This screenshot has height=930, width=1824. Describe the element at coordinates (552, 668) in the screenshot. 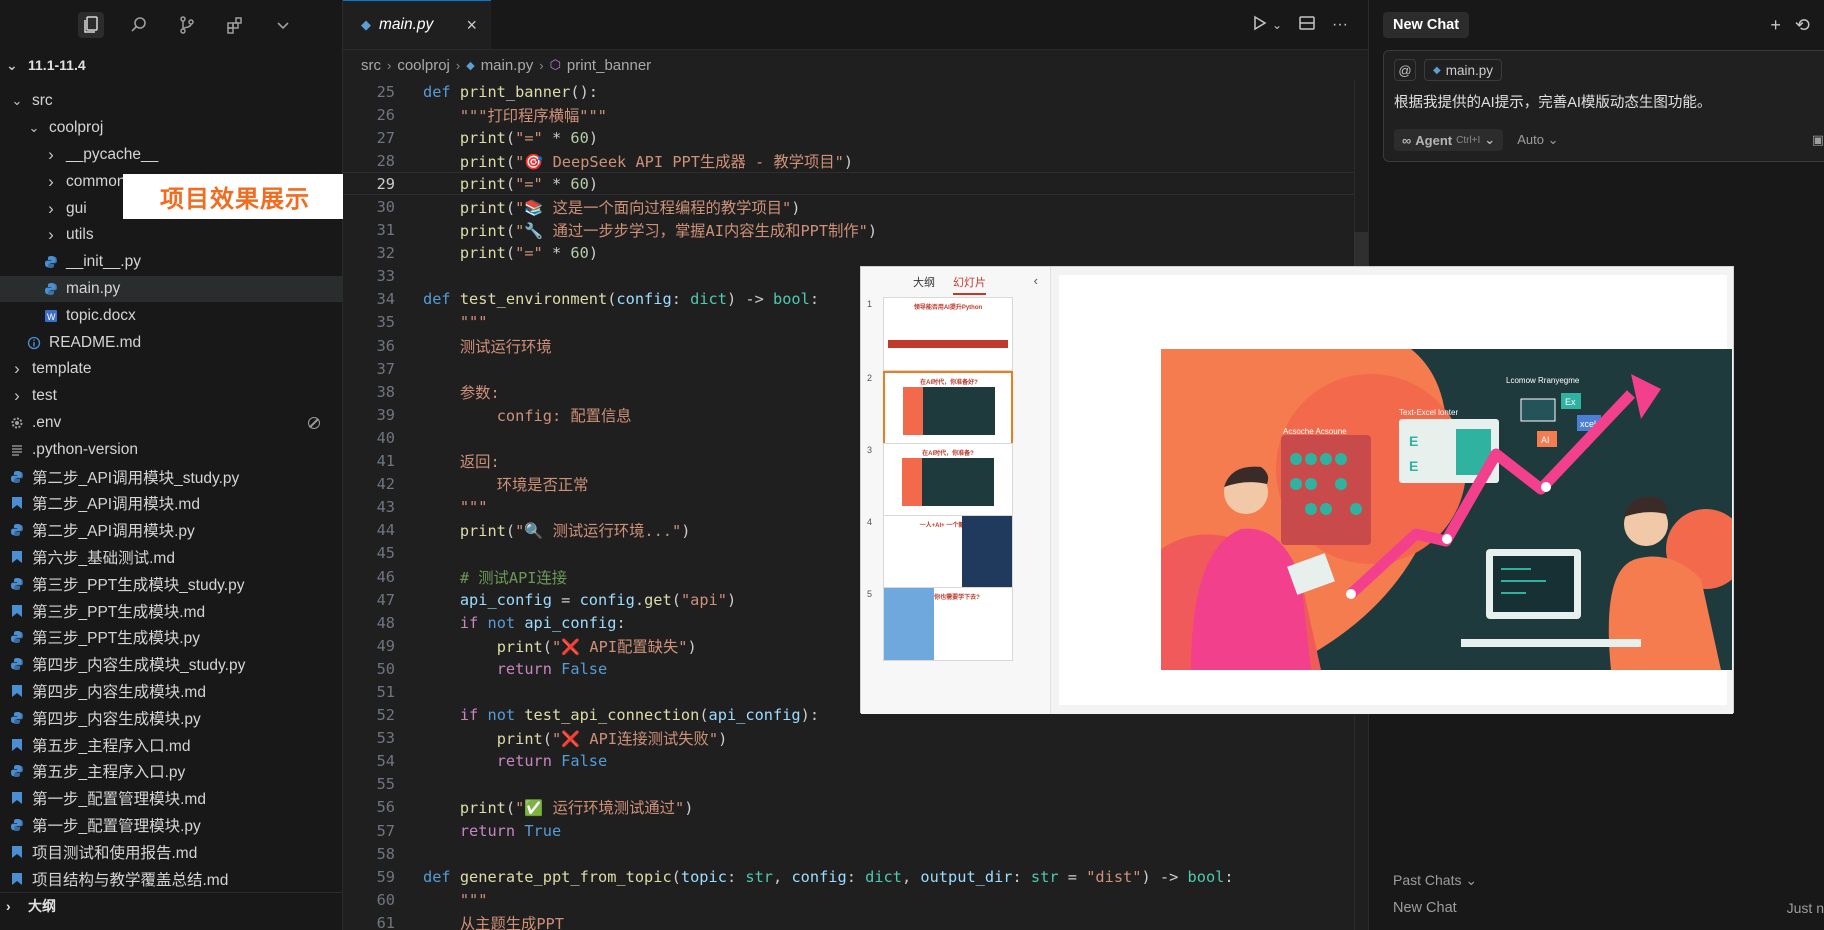

I see `code-text: return False` at that location.